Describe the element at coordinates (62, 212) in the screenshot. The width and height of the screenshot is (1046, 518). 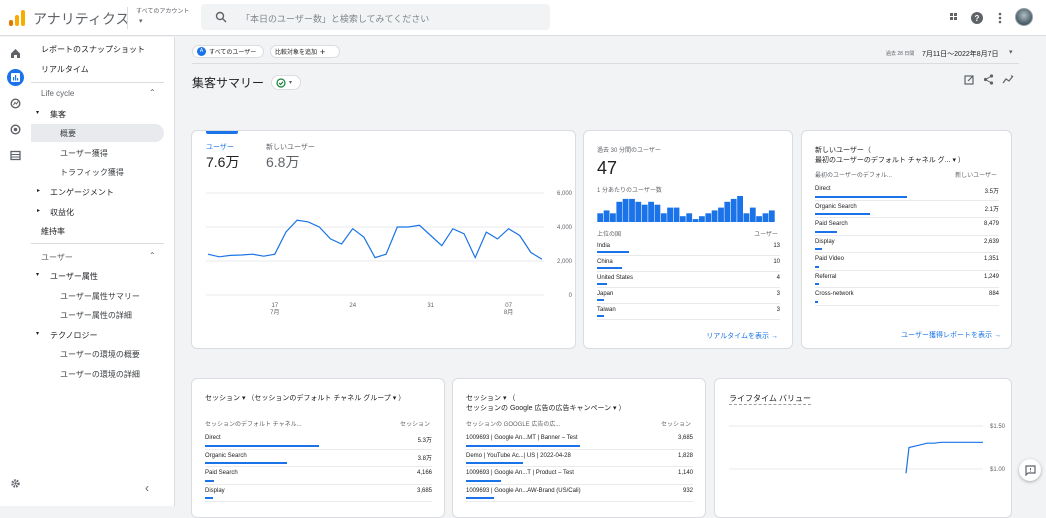
I see `nav-monetization: 収益化` at that location.